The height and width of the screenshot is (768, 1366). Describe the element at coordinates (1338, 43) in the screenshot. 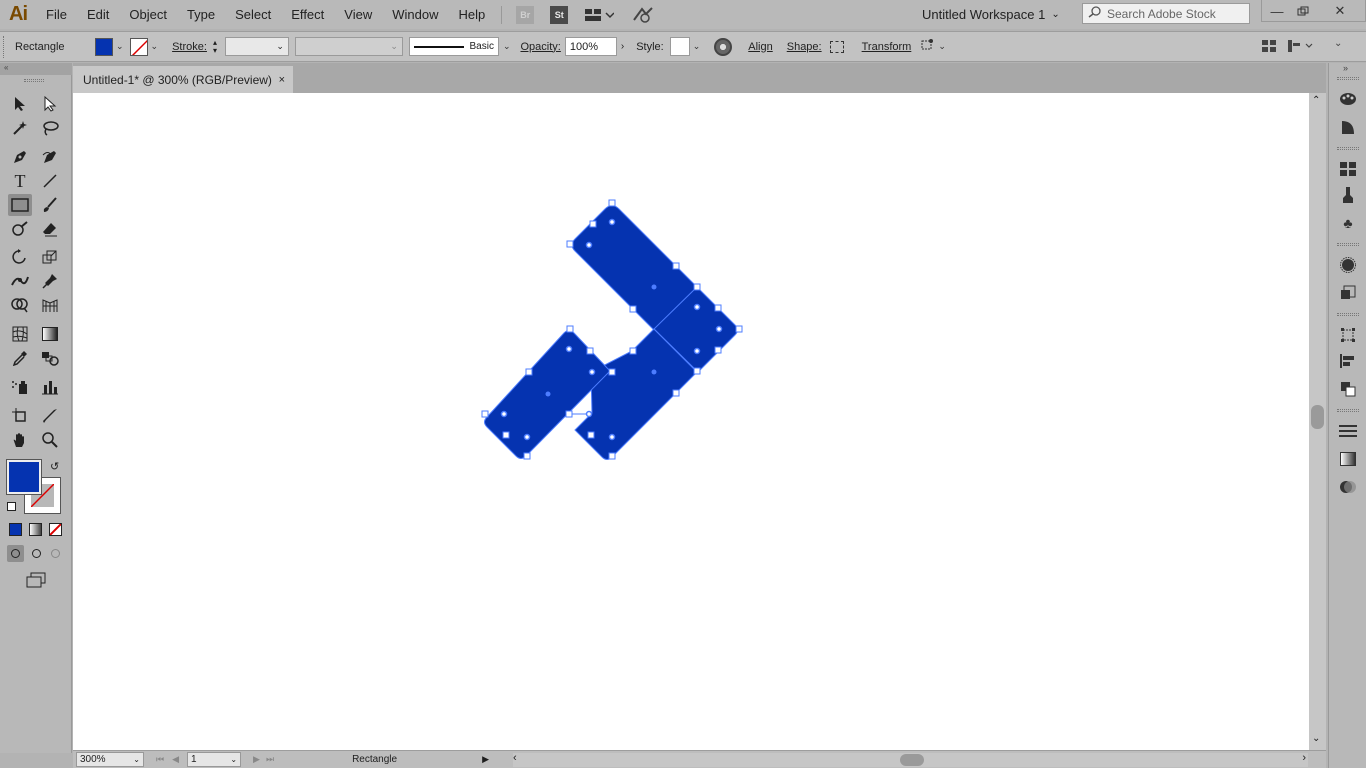

I see `control-bar-menu-icon: ⌄` at that location.